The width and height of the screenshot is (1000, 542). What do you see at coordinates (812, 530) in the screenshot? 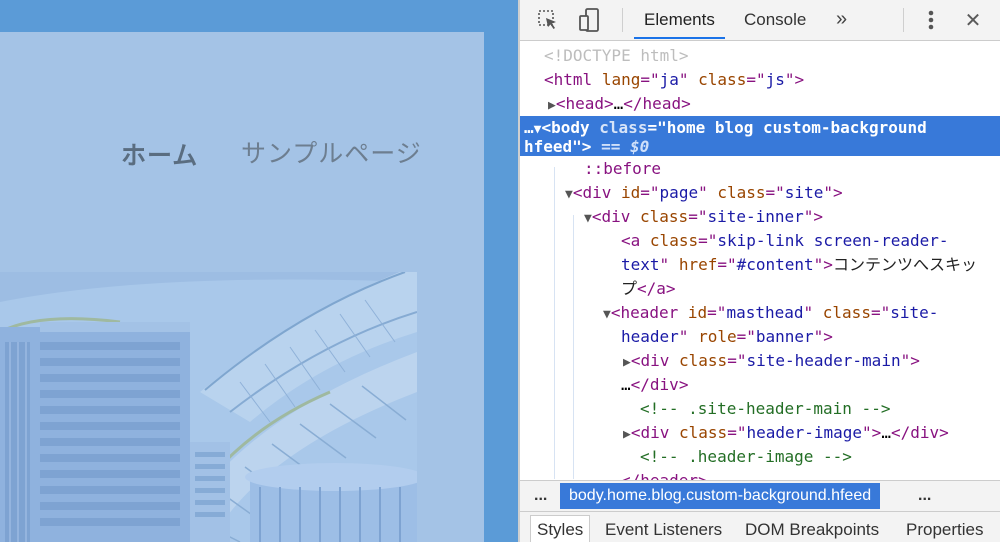
I see `tab-dom-breakpoints: DOM Breakpoints` at bounding box center [812, 530].